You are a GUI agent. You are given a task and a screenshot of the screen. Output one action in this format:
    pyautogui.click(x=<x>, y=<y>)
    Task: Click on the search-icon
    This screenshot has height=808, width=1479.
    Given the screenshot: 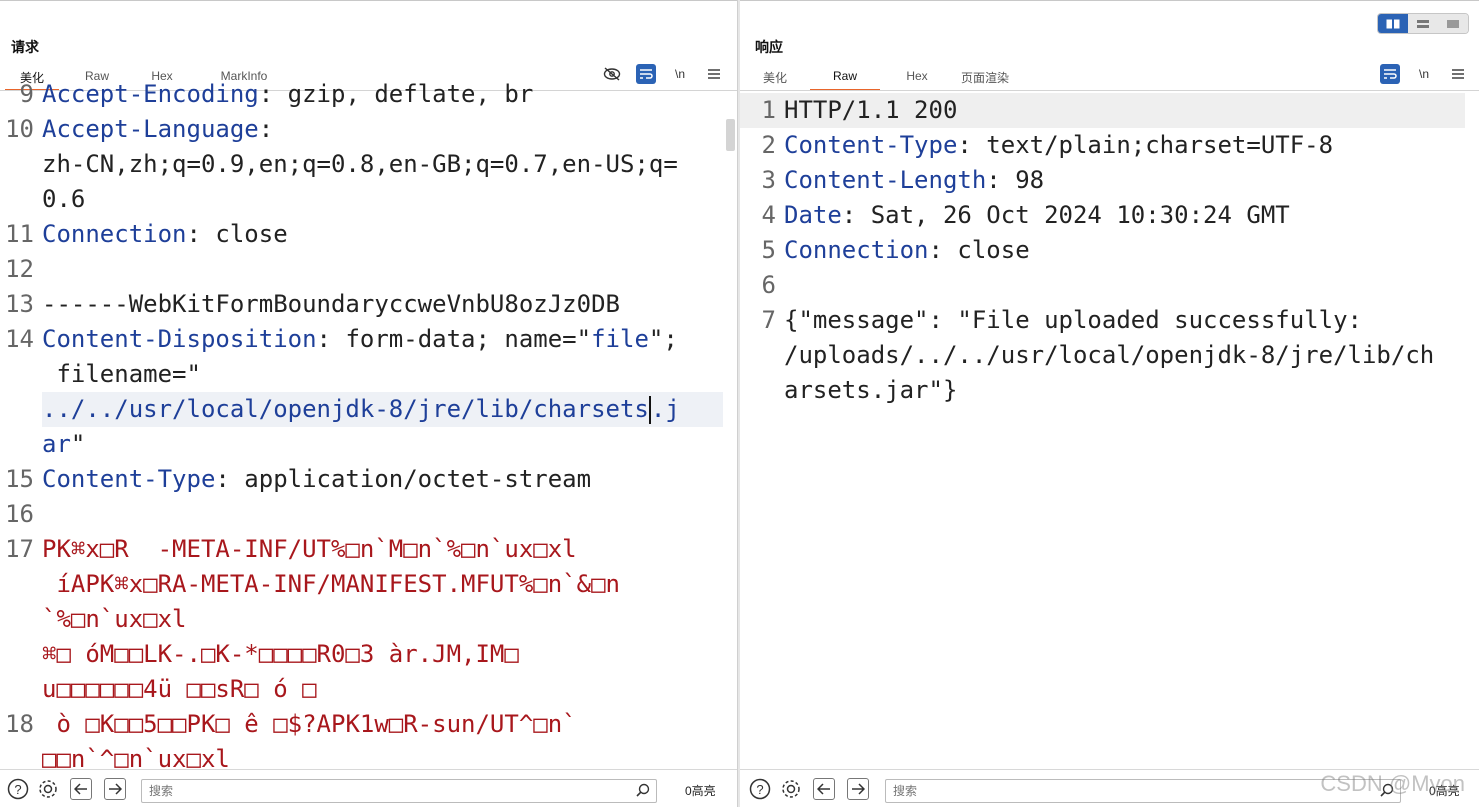 What is the action you would take?
    pyautogui.click(x=643, y=792)
    